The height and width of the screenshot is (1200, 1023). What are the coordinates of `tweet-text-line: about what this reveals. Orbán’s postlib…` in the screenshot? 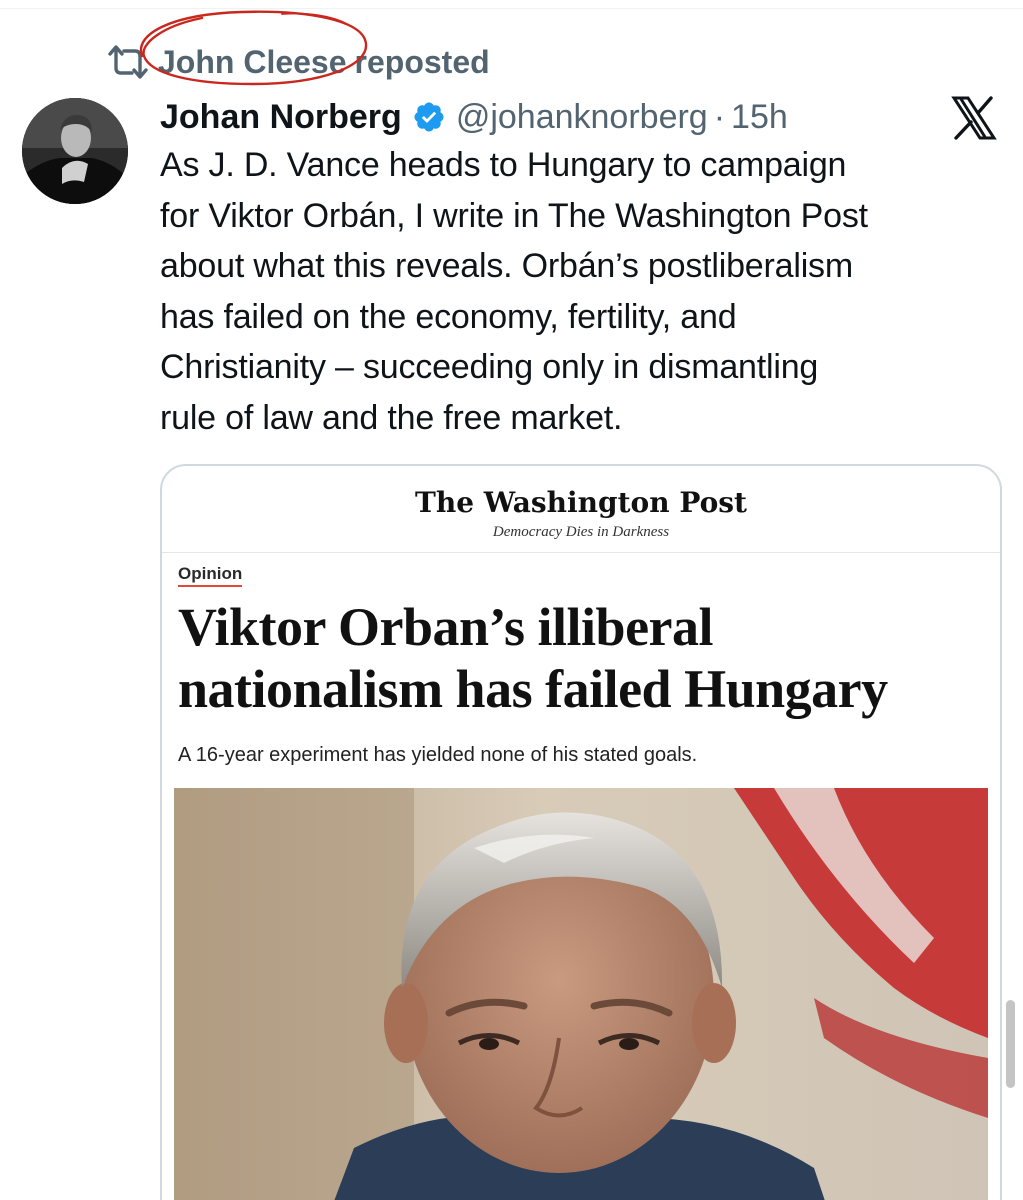 It's located at (506, 266).